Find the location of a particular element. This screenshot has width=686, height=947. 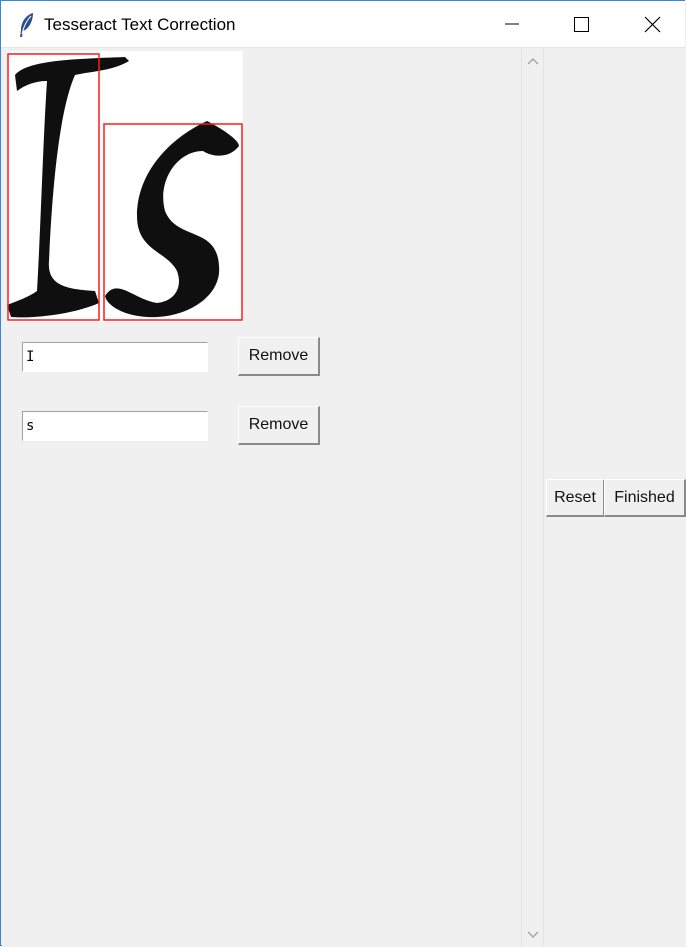

vertical-scrollbar is located at coordinates (532, 497).